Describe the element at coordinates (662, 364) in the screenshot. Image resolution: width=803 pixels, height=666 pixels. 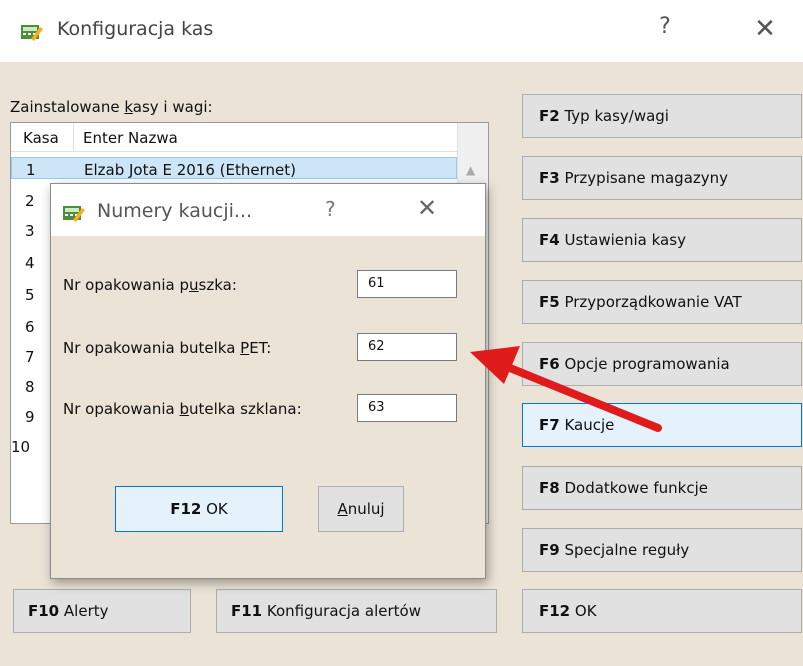
I see `f6-opcje-programowania-button: F6 Opcje programowania` at that location.